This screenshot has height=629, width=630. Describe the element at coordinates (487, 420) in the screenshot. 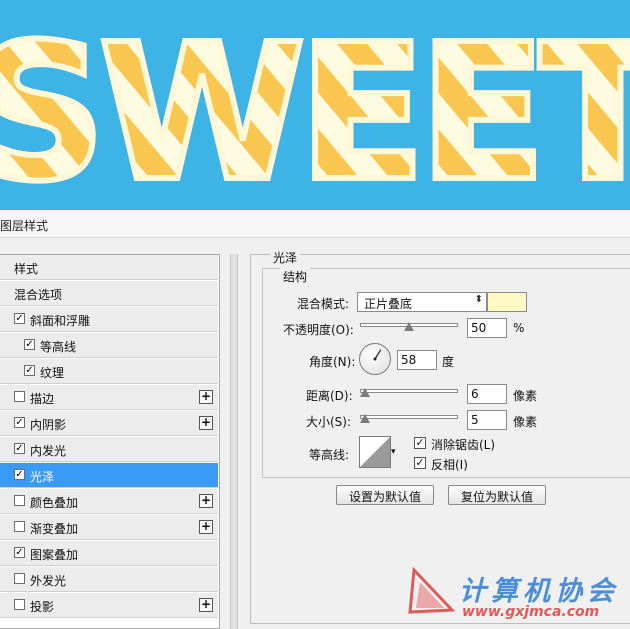

I see `size-input: 5` at that location.